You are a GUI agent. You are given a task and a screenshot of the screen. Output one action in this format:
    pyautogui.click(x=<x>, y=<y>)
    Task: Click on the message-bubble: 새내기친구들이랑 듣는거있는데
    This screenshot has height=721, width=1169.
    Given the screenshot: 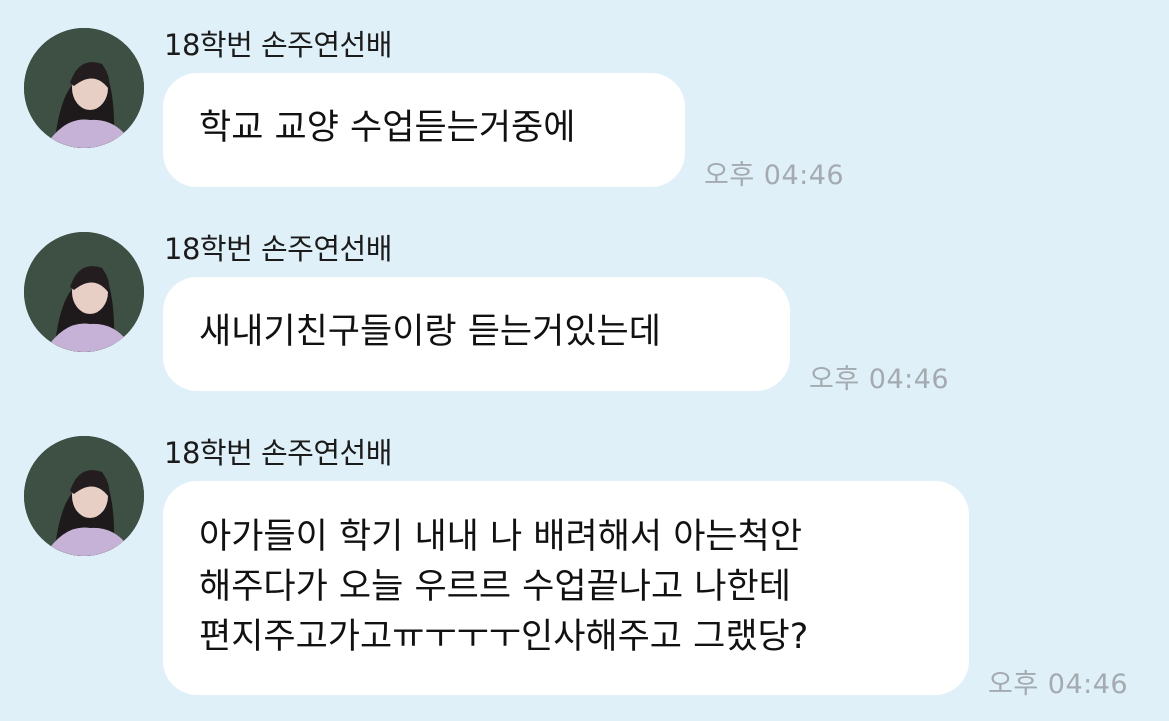 What is the action you would take?
    pyautogui.click(x=476, y=334)
    